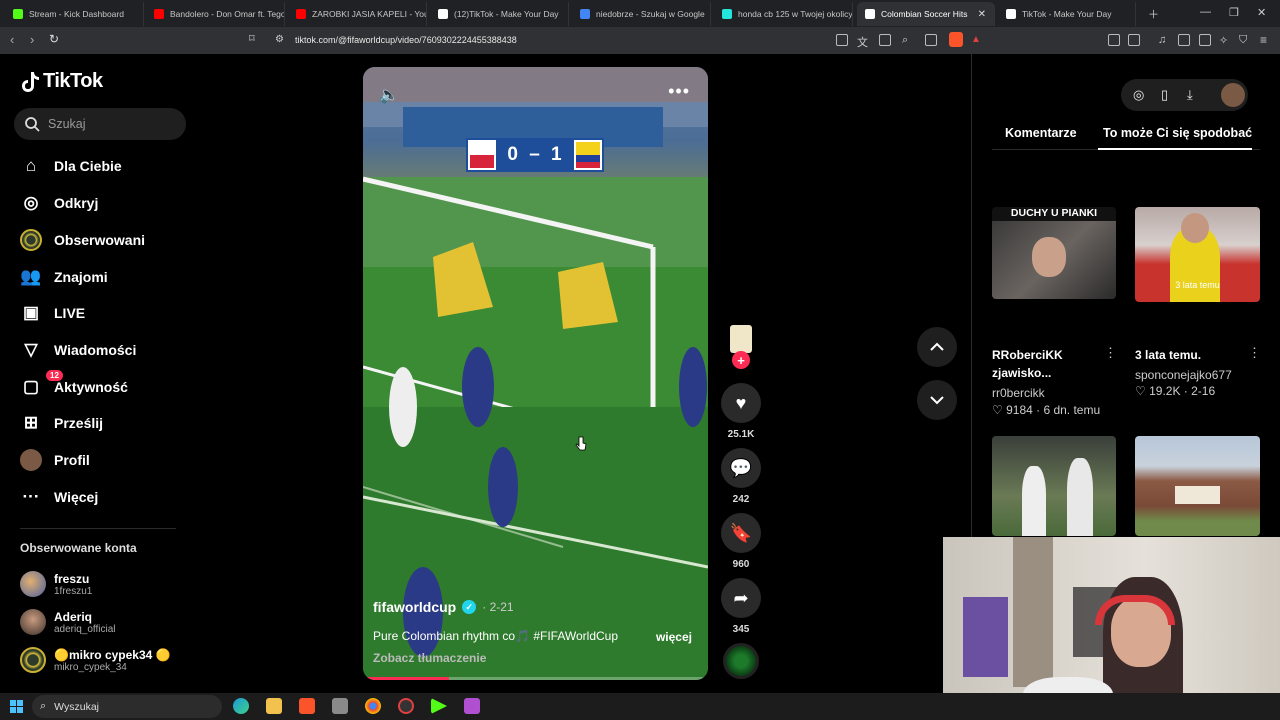 Image resolution: width=1280 pixels, height=720 pixels. Describe the element at coordinates (127, 706) in the screenshot. I see `taskbar-search: ⌕ Wyszukaj` at that location.